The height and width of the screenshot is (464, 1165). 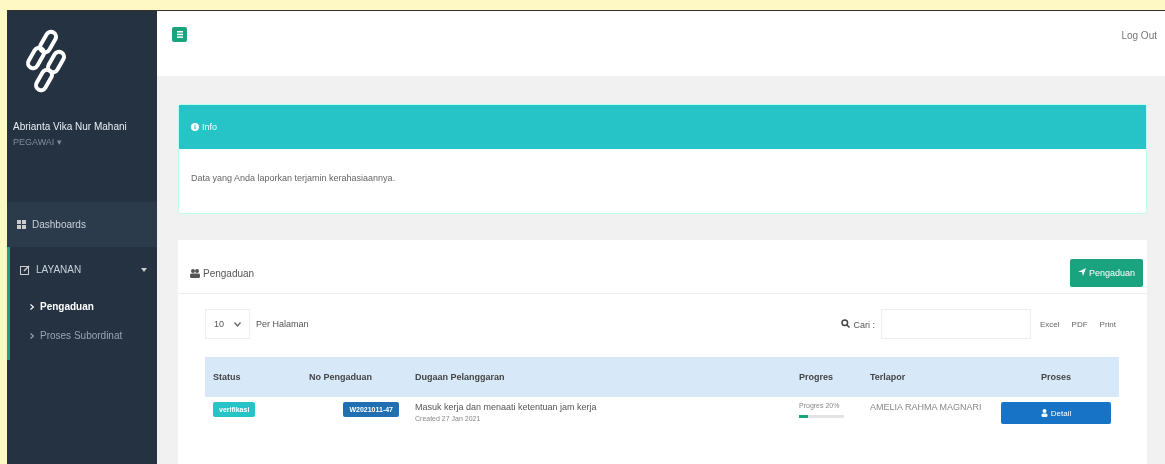 I want to click on column-header: Progres, so click(x=826, y=377).